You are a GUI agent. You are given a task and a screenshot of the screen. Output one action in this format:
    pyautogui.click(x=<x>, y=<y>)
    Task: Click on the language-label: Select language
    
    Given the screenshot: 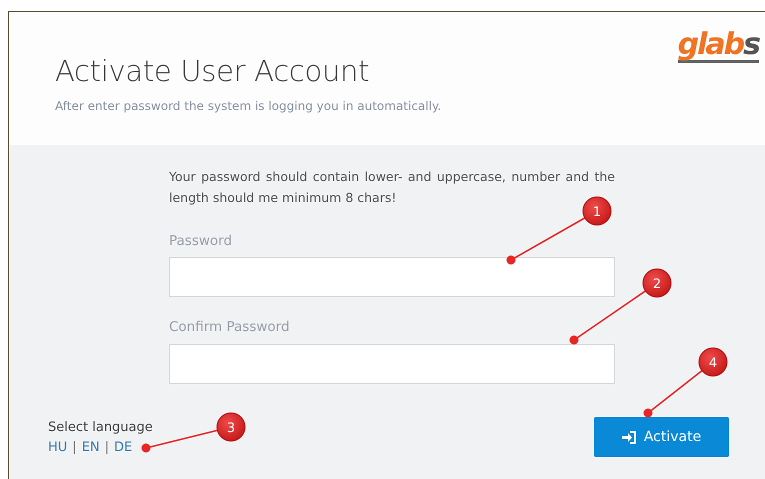 What is the action you would take?
    pyautogui.click(x=100, y=428)
    